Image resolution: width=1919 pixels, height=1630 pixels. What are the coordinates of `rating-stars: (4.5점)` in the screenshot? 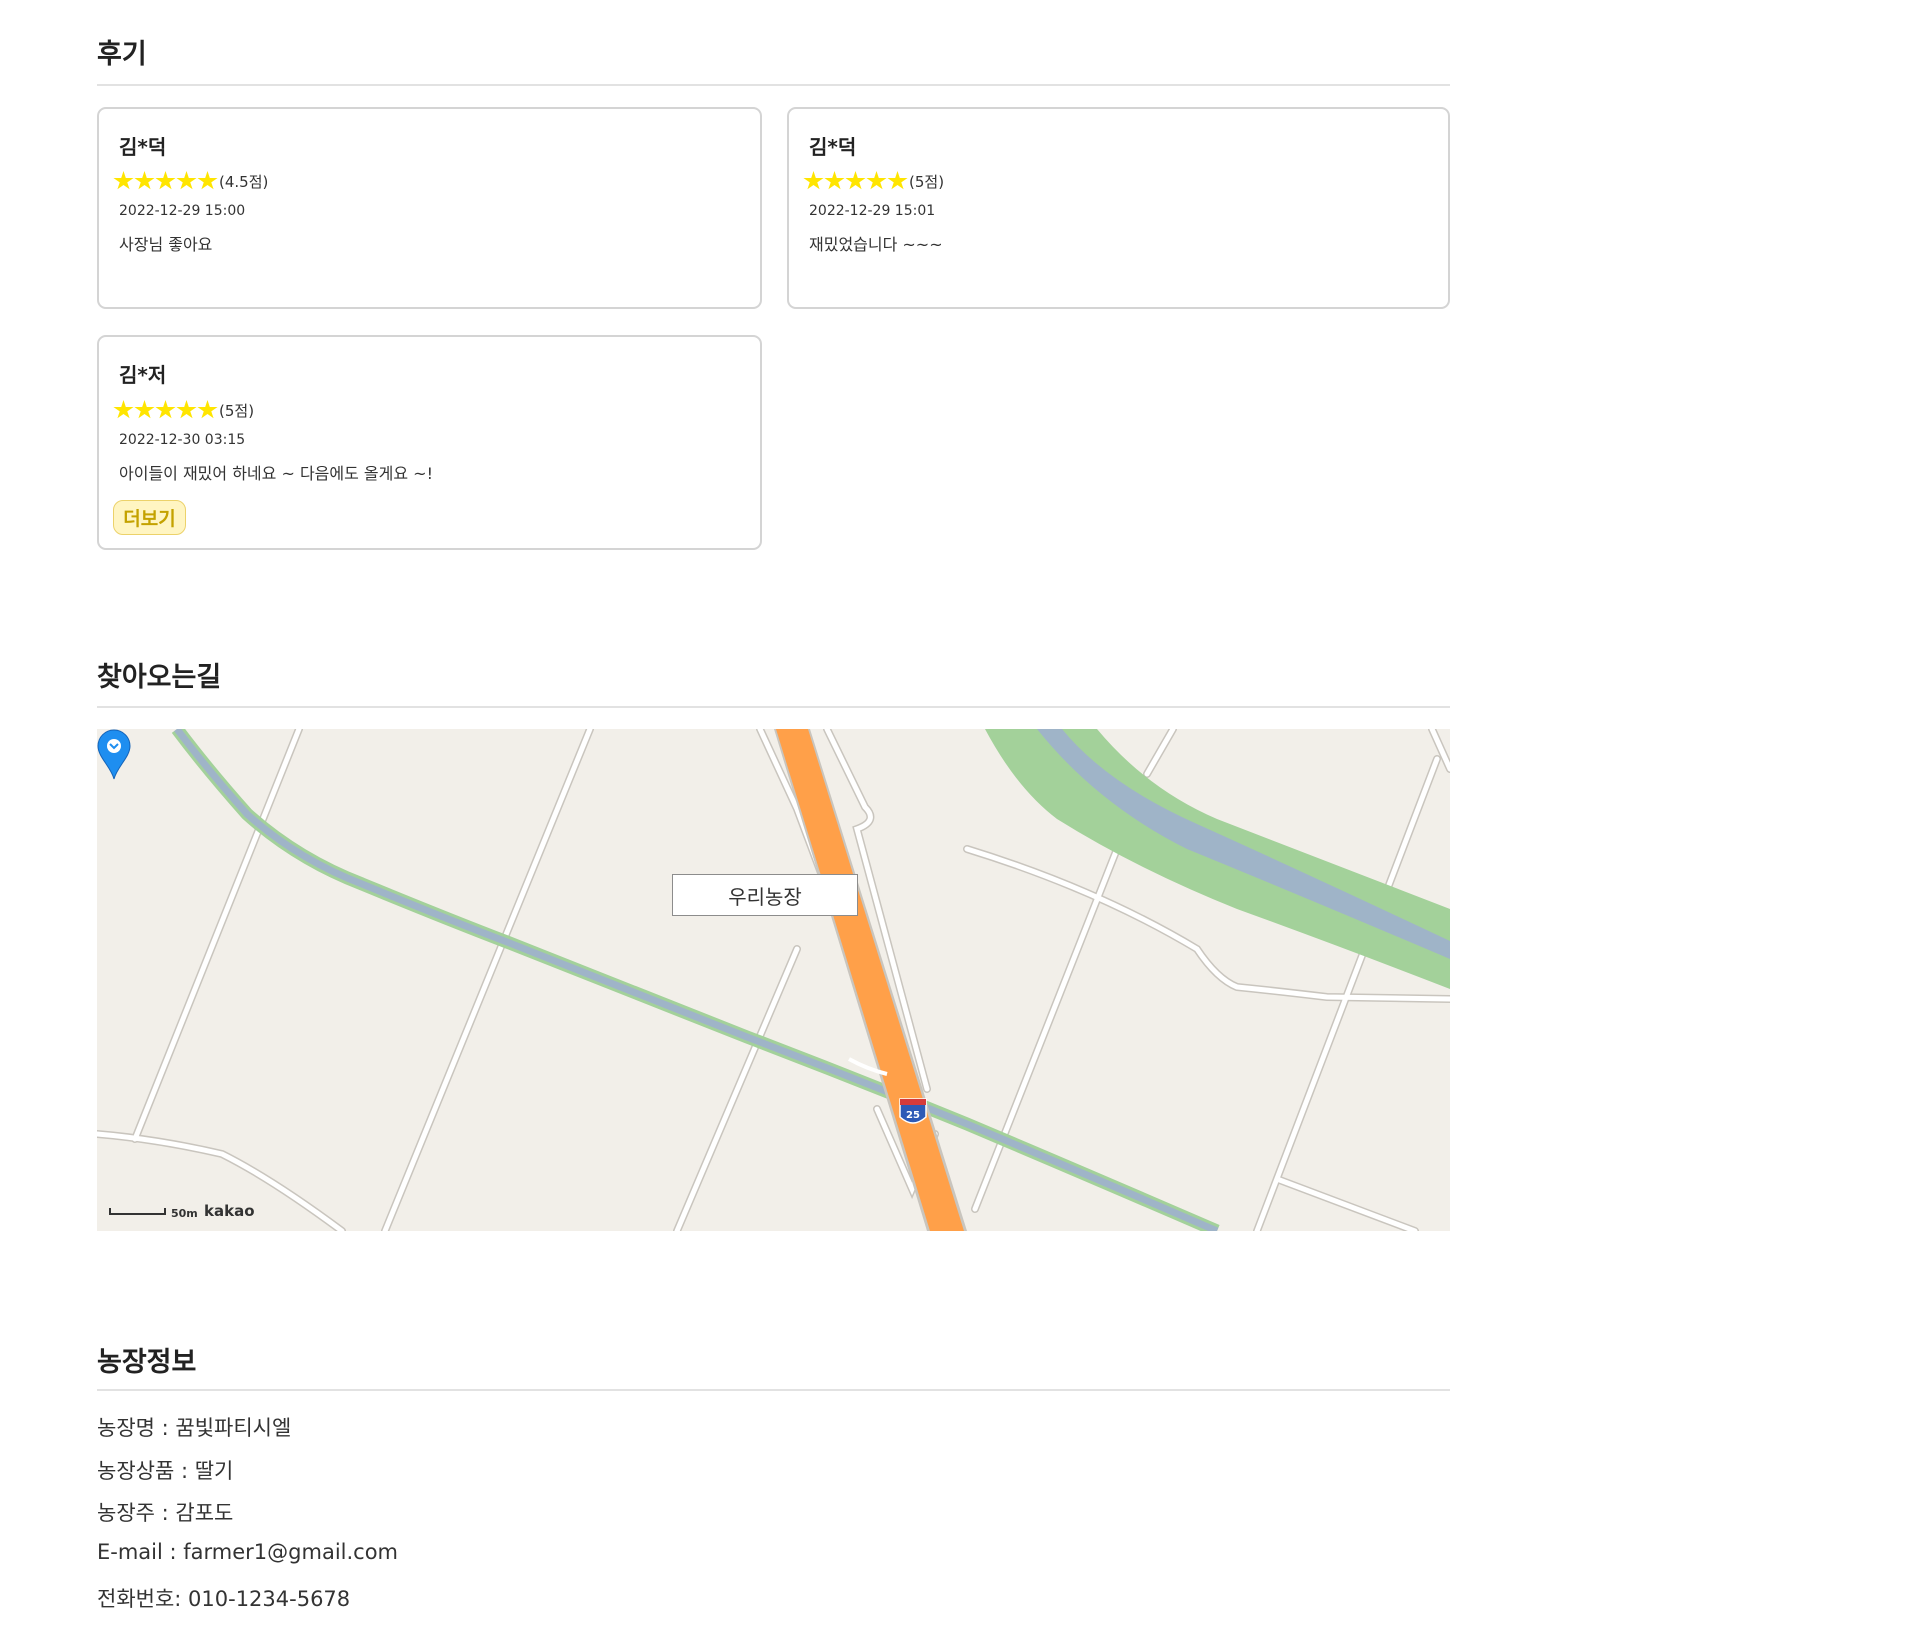 It's located at (190, 181).